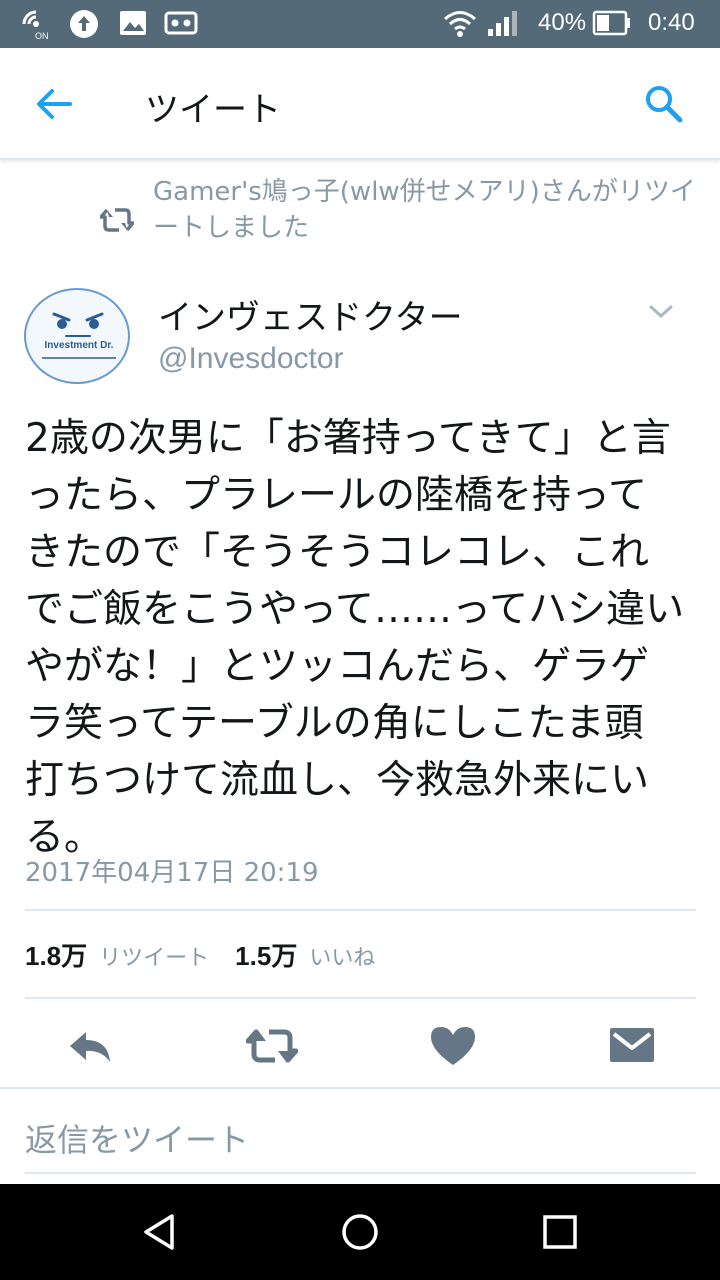 This screenshot has height=1280, width=720. What do you see at coordinates (42, 35) in the screenshot?
I see `svg-text: ON` at bounding box center [42, 35].